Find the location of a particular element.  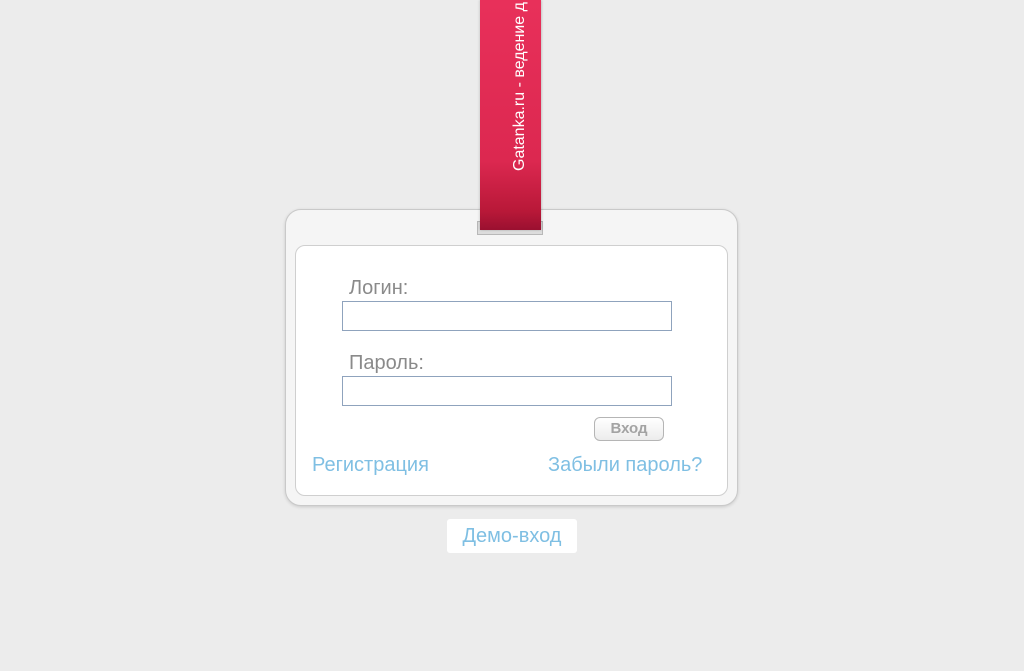

register-link: Регистрация is located at coordinates (370, 465).